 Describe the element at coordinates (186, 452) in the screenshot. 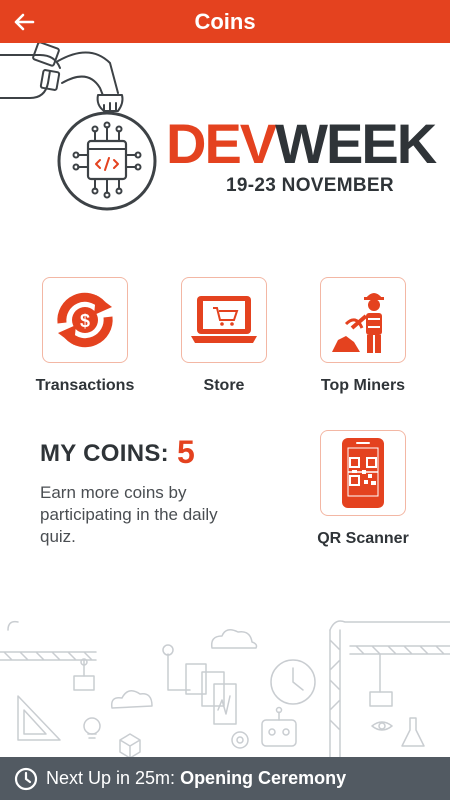

I see `coin-count: 5` at that location.